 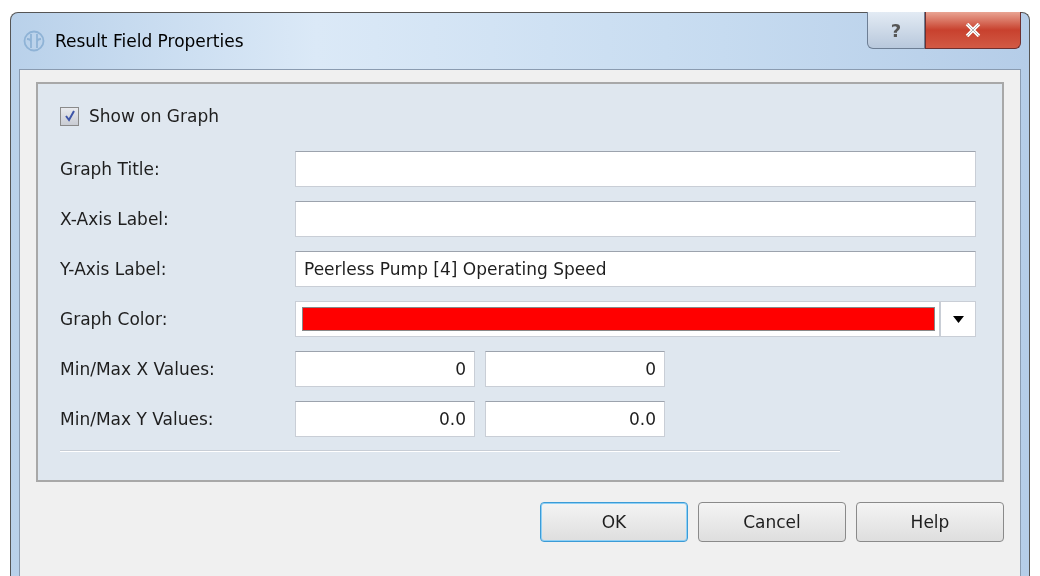 What do you see at coordinates (149, 41) in the screenshot?
I see `window-title: Result Field Properties` at bounding box center [149, 41].